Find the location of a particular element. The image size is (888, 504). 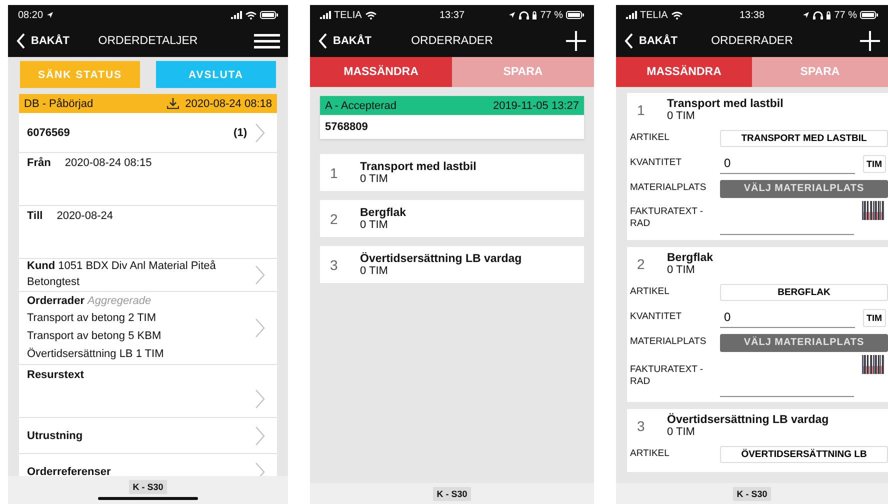

section-title: Orderrader is located at coordinates (55, 300).